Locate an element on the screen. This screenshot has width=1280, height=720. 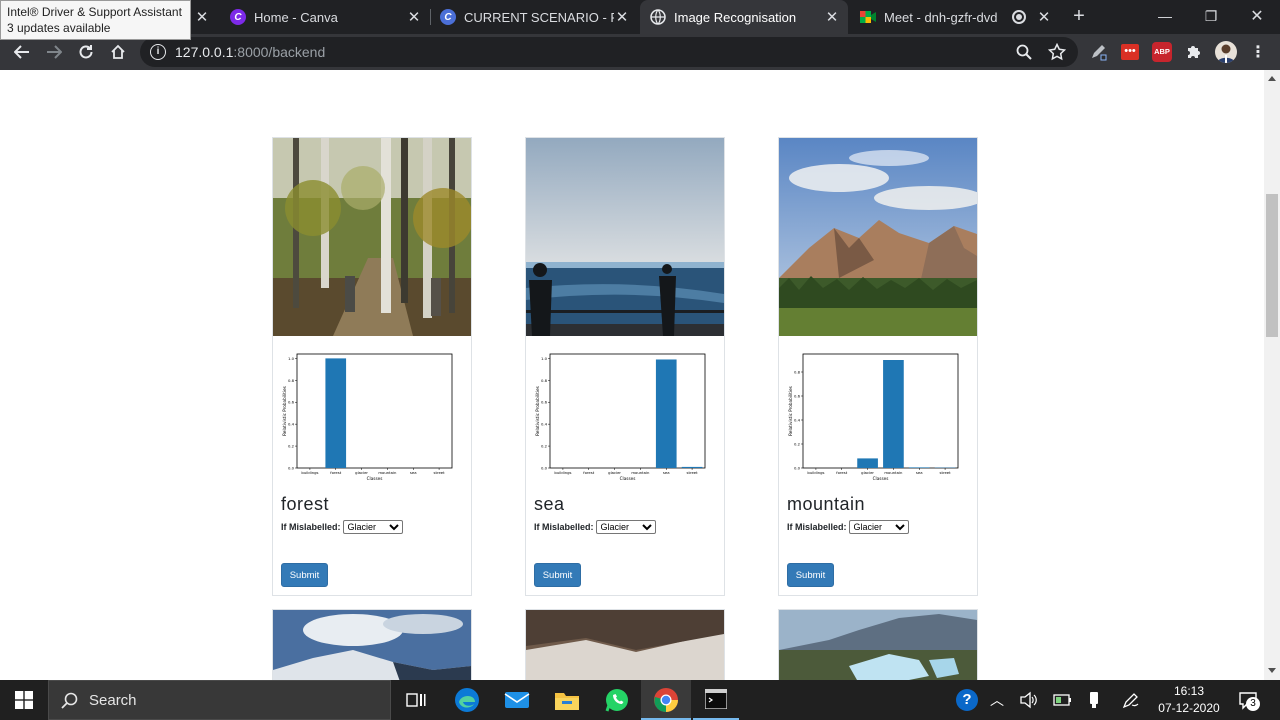
back-button is located at coordinates (22, 52).